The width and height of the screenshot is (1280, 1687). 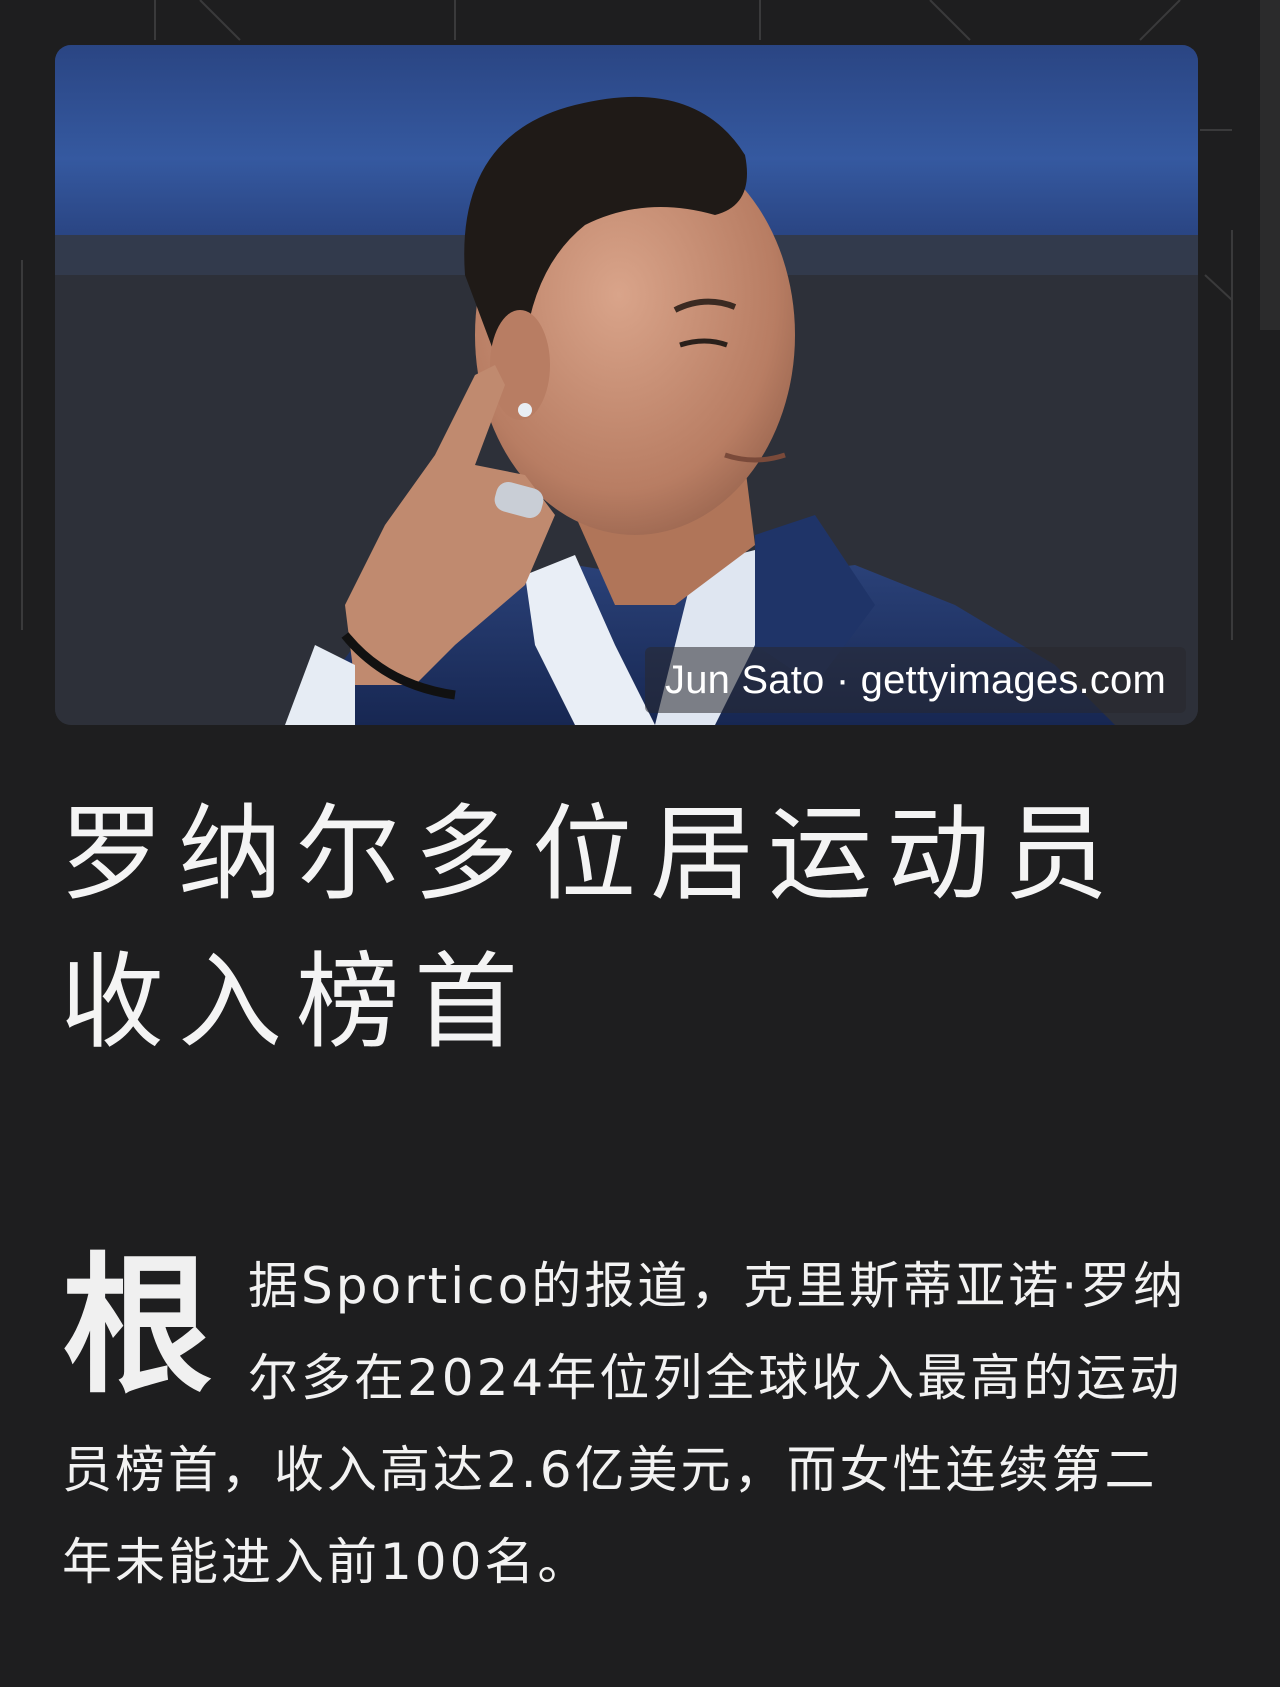 What do you see at coordinates (137, 1326) in the screenshot?
I see `drop-cap: 根` at bounding box center [137, 1326].